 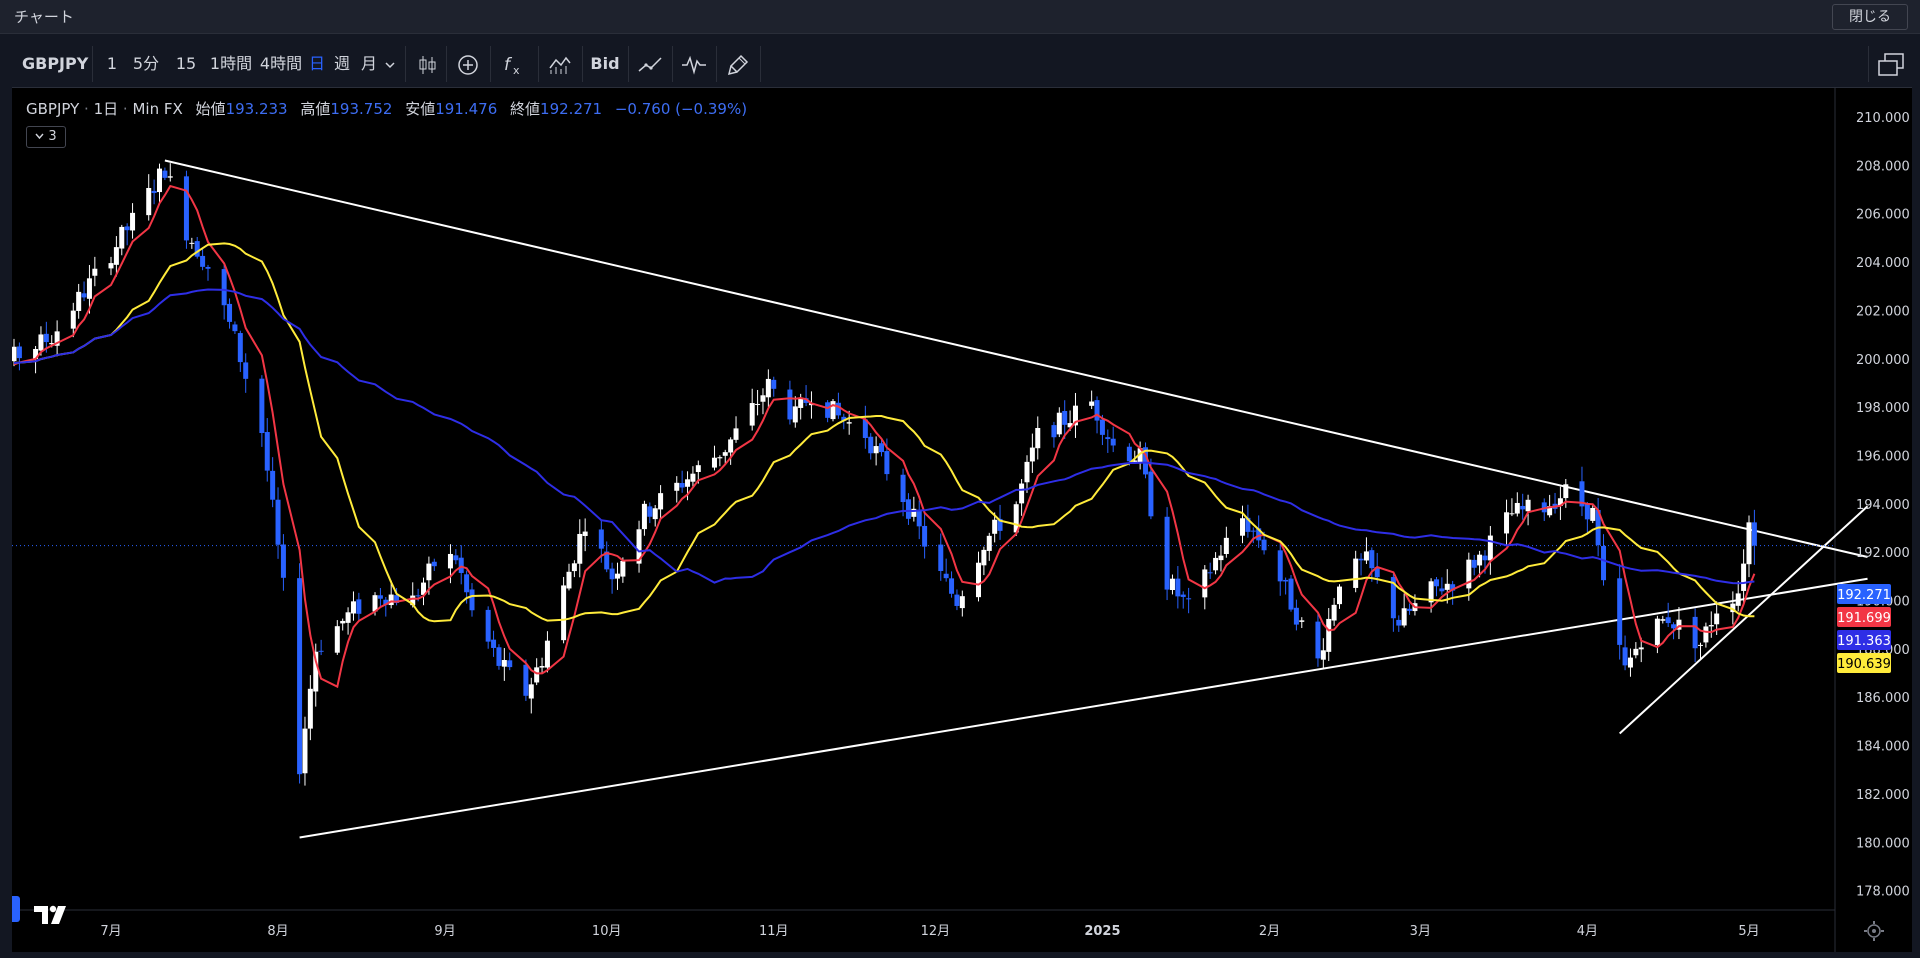 I want to click on price-tick-label: 186.000, so click(x=1883, y=698).